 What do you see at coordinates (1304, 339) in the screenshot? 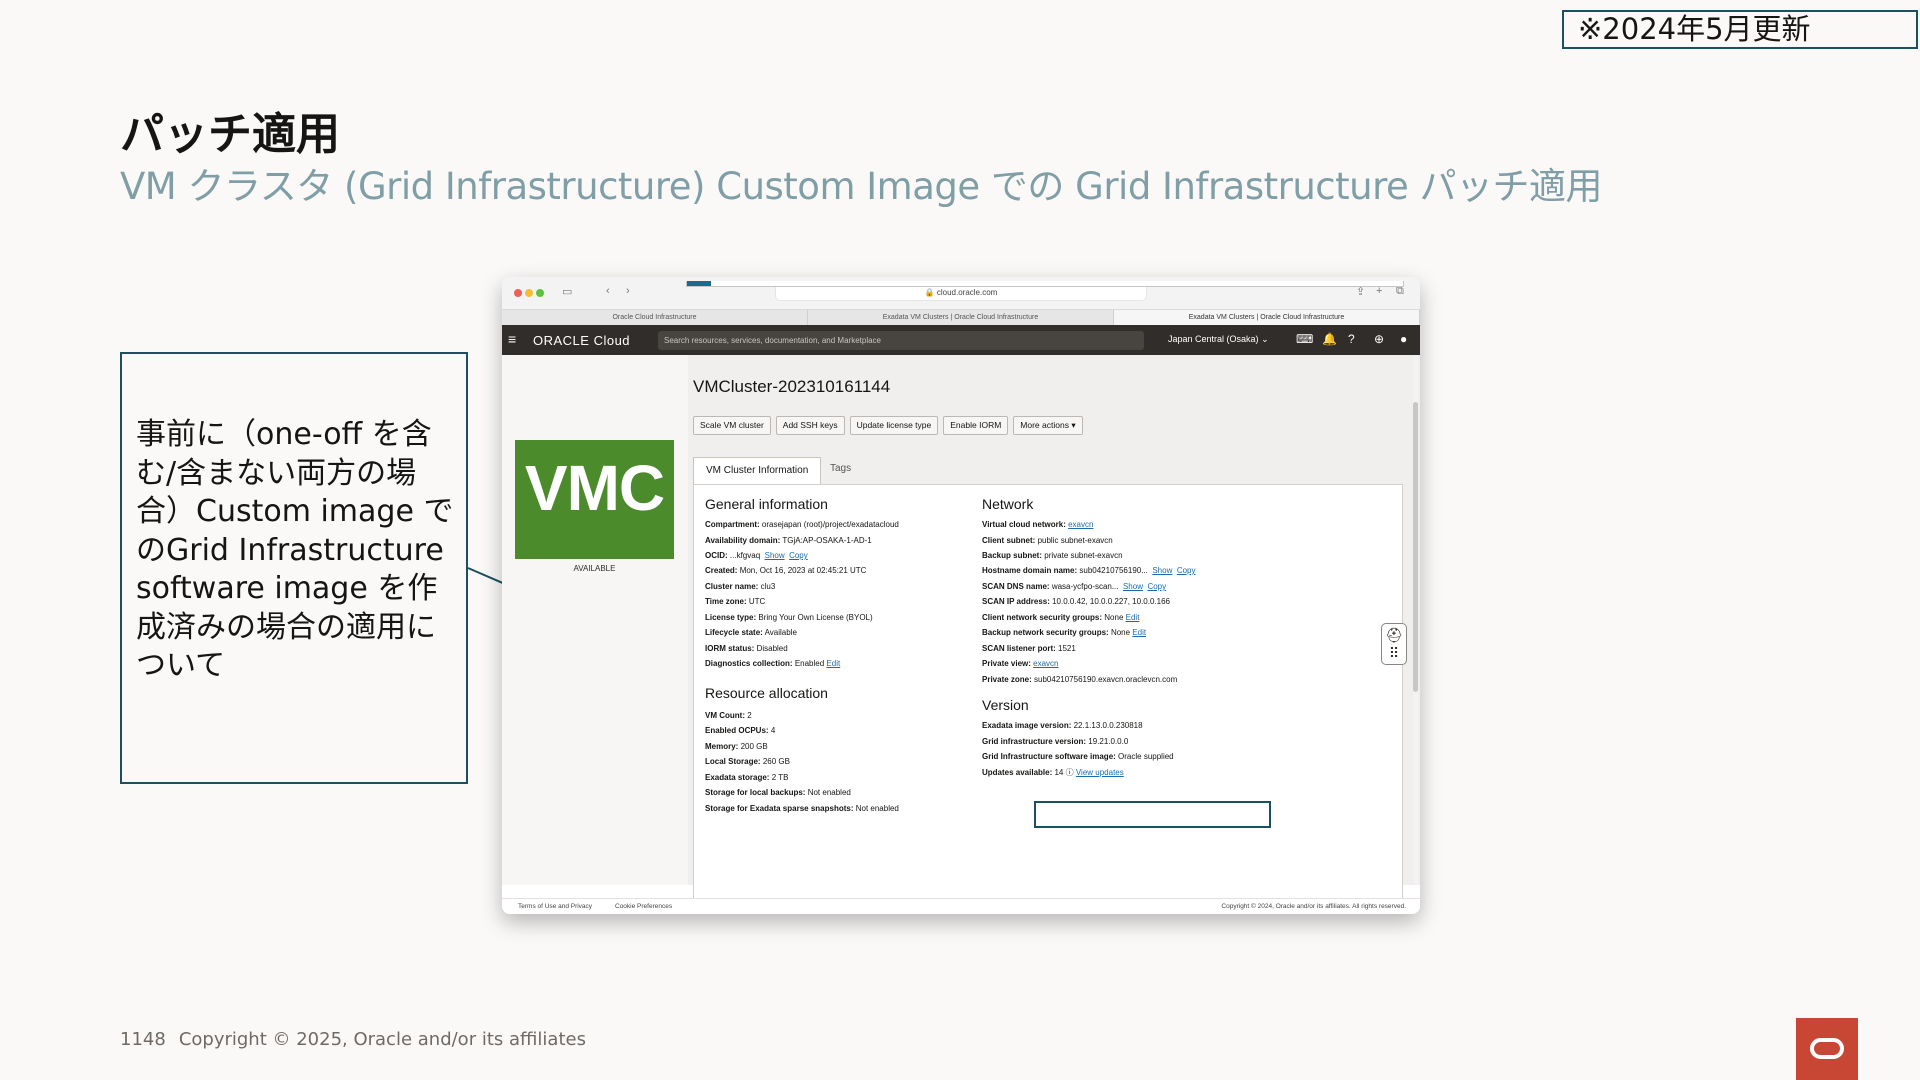
I see `cloud-shell-icon: ⌨` at bounding box center [1304, 339].